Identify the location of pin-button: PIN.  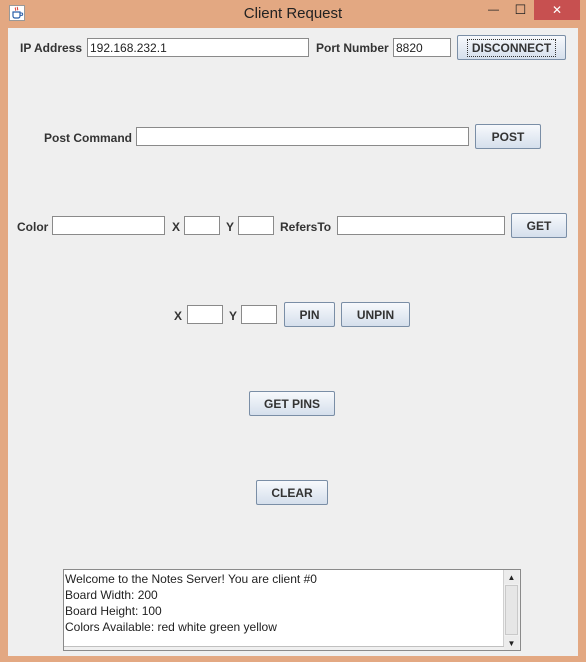
(309, 314).